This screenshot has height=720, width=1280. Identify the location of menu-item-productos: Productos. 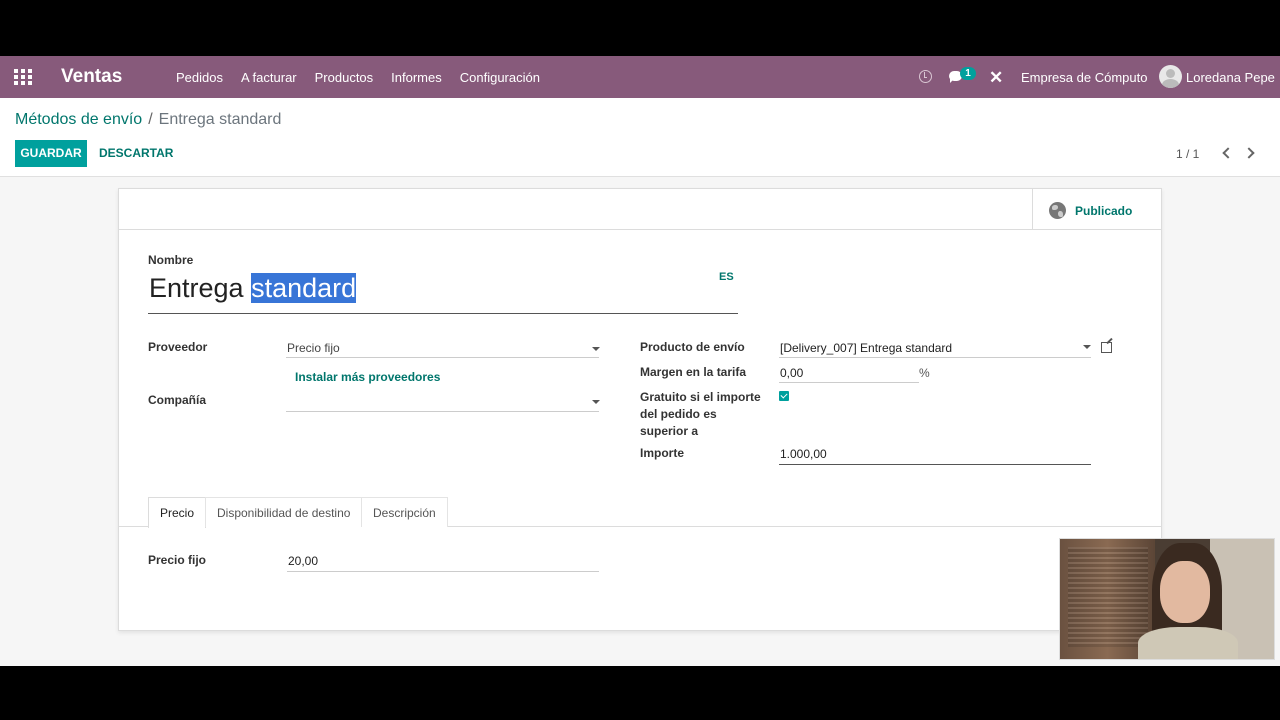
(344, 77).